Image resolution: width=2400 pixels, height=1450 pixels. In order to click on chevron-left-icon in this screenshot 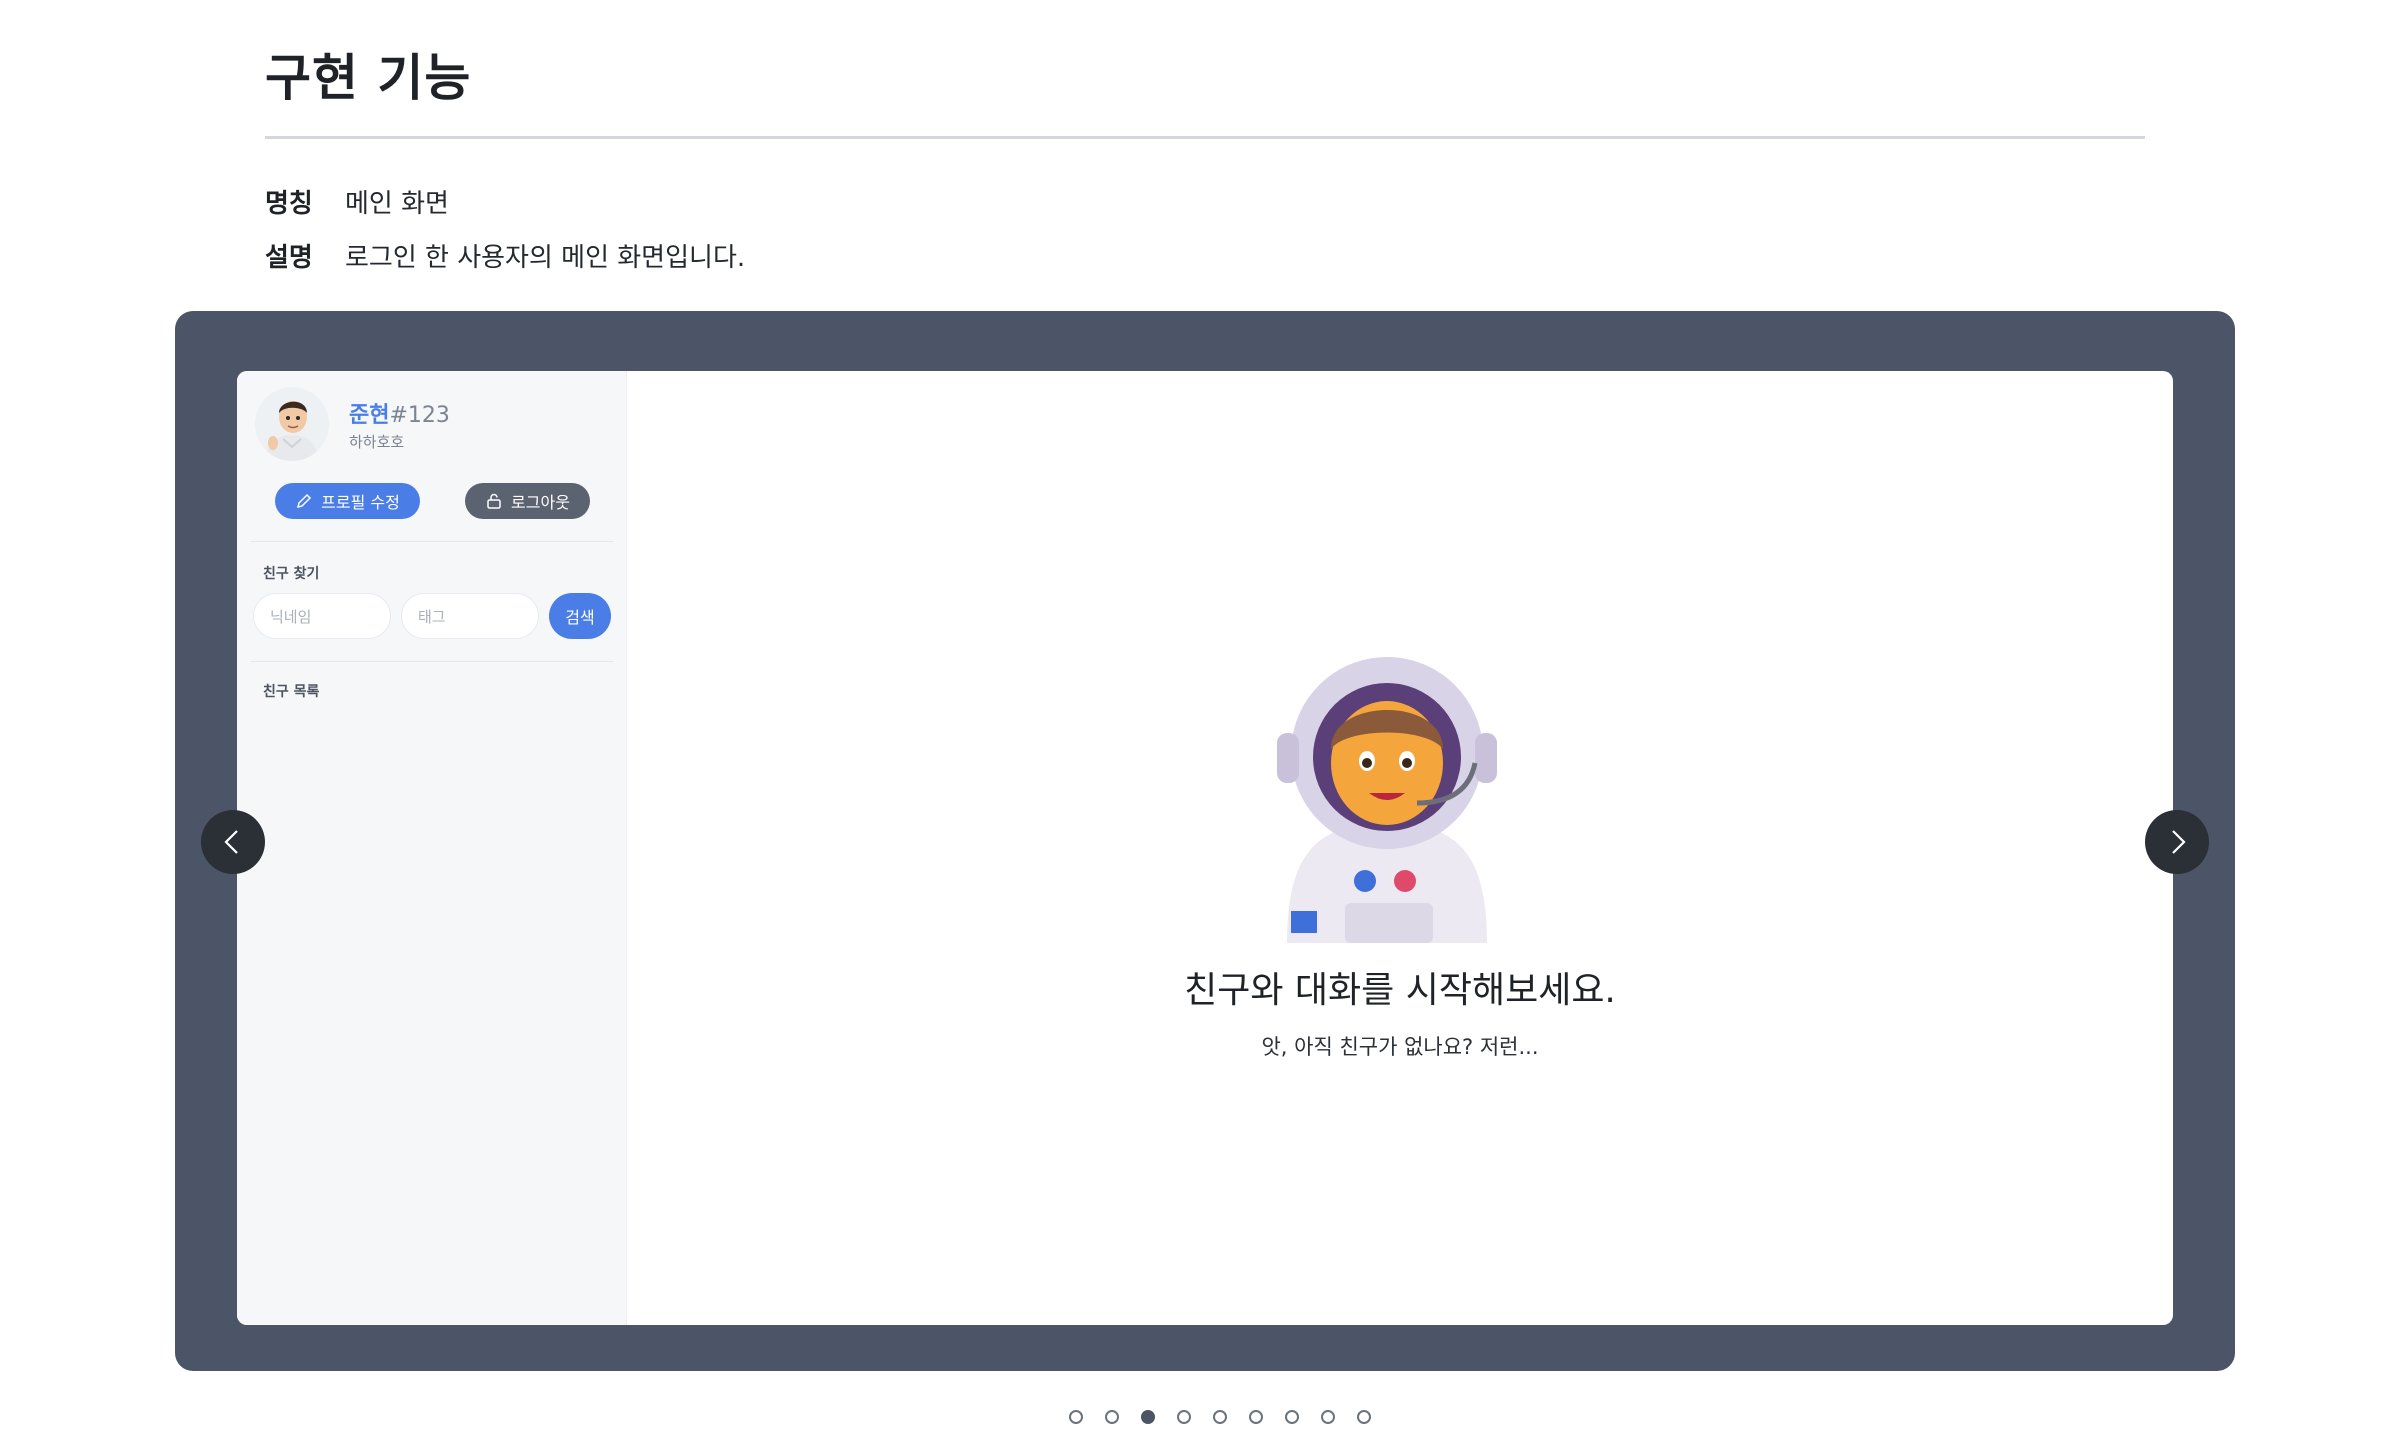, I will do `click(231, 842)`.